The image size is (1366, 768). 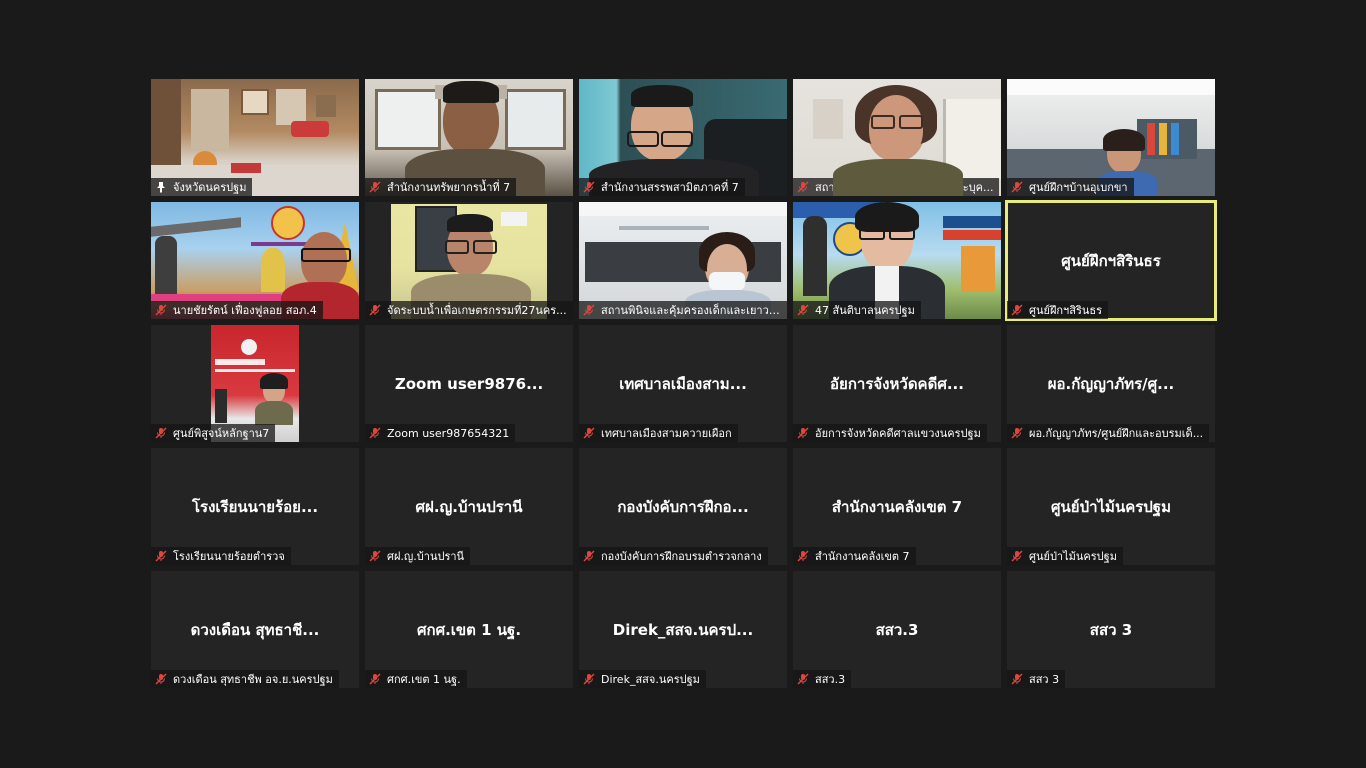 What do you see at coordinates (469, 137) in the screenshot?
I see `participant-tile: สำนักงานทรัพยากรน้ำที่ 7` at bounding box center [469, 137].